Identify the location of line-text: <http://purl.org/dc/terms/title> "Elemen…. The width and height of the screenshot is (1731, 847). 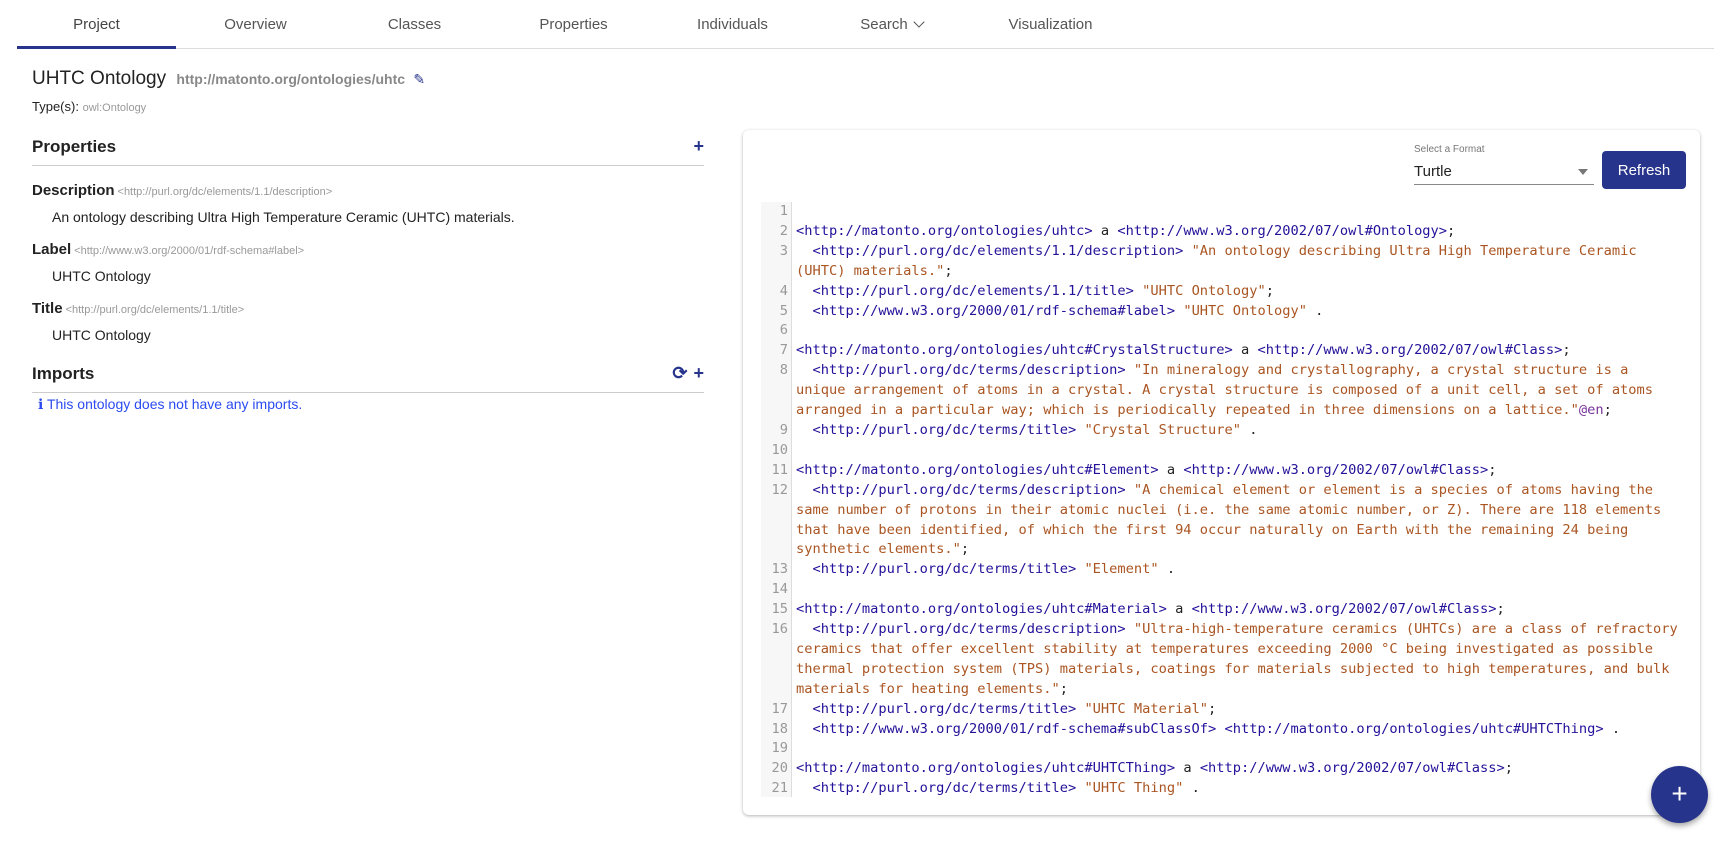
(1237, 570).